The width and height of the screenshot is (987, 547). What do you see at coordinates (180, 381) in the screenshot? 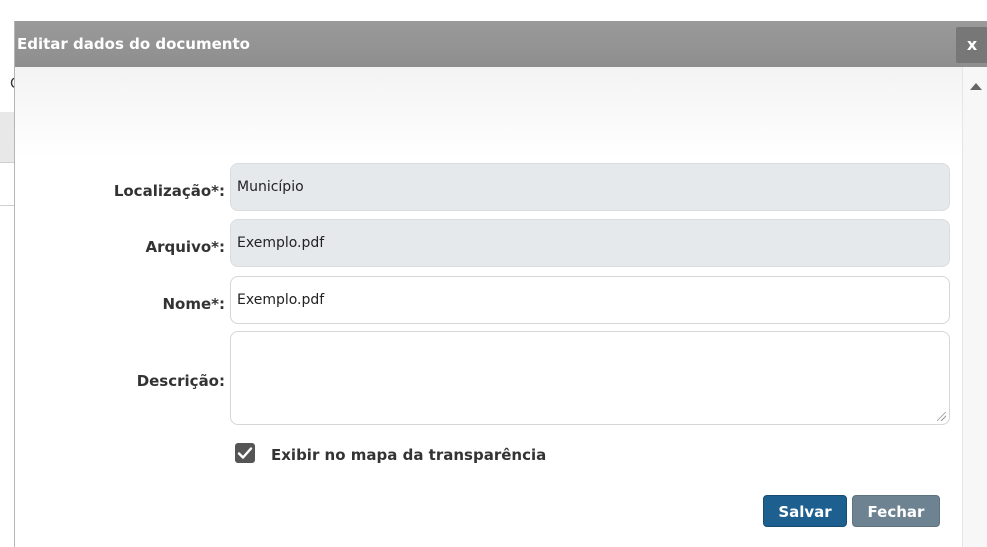
I see `description-label: Descrição:` at bounding box center [180, 381].